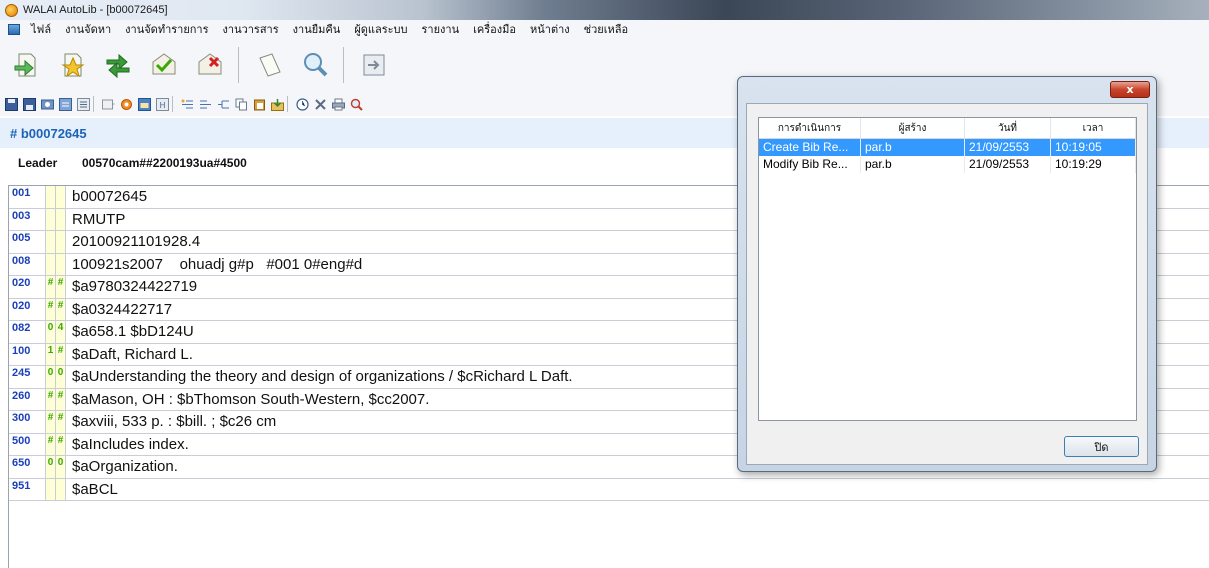  What do you see at coordinates (338, 104) in the screenshot?
I see `print-button` at bounding box center [338, 104].